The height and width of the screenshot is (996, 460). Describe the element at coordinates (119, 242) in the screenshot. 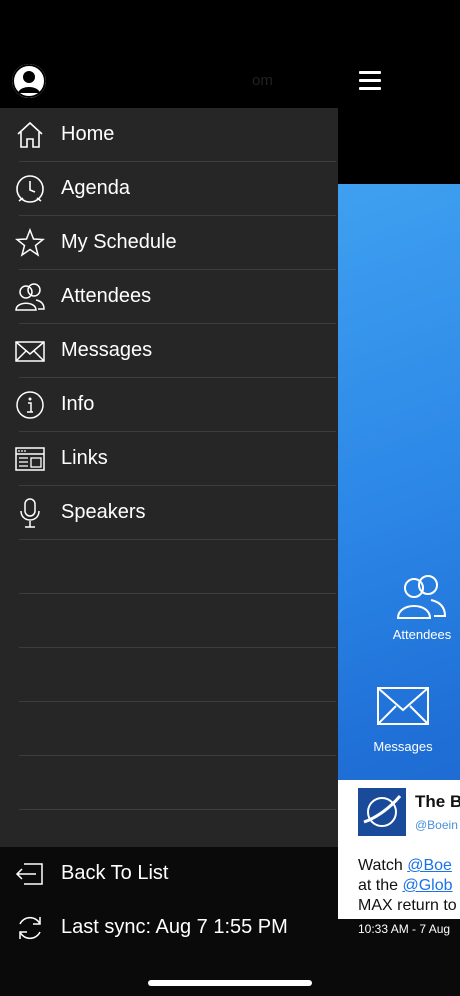

I see `menu-item-label: My Schedule` at that location.